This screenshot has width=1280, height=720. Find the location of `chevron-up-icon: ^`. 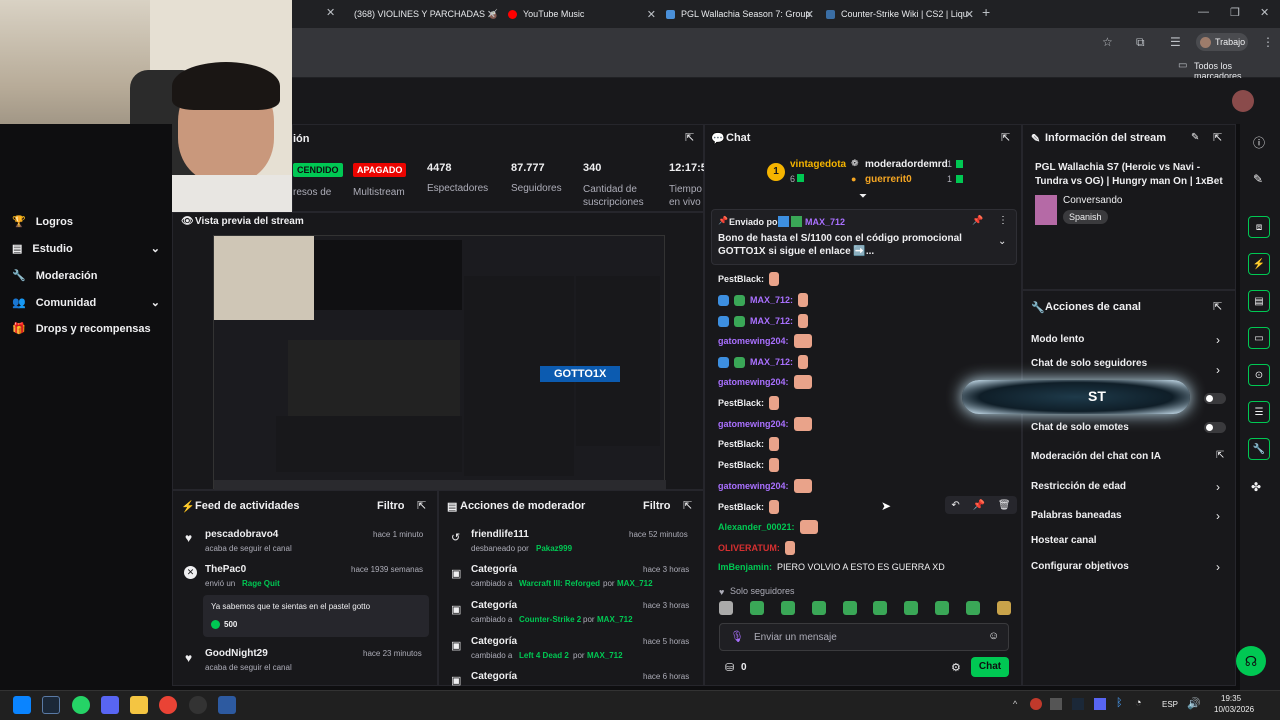

chevron-up-icon: ^ is located at coordinates (1015, 704).